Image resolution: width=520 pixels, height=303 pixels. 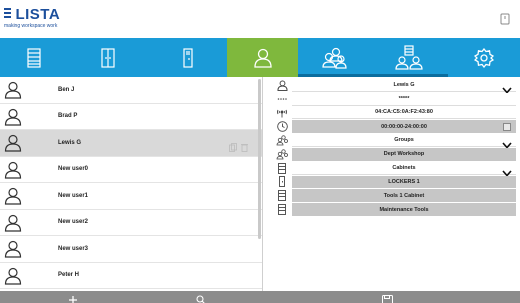 What do you see at coordinates (404, 99) in the screenshot?
I see `pin-field: *****` at bounding box center [404, 99].